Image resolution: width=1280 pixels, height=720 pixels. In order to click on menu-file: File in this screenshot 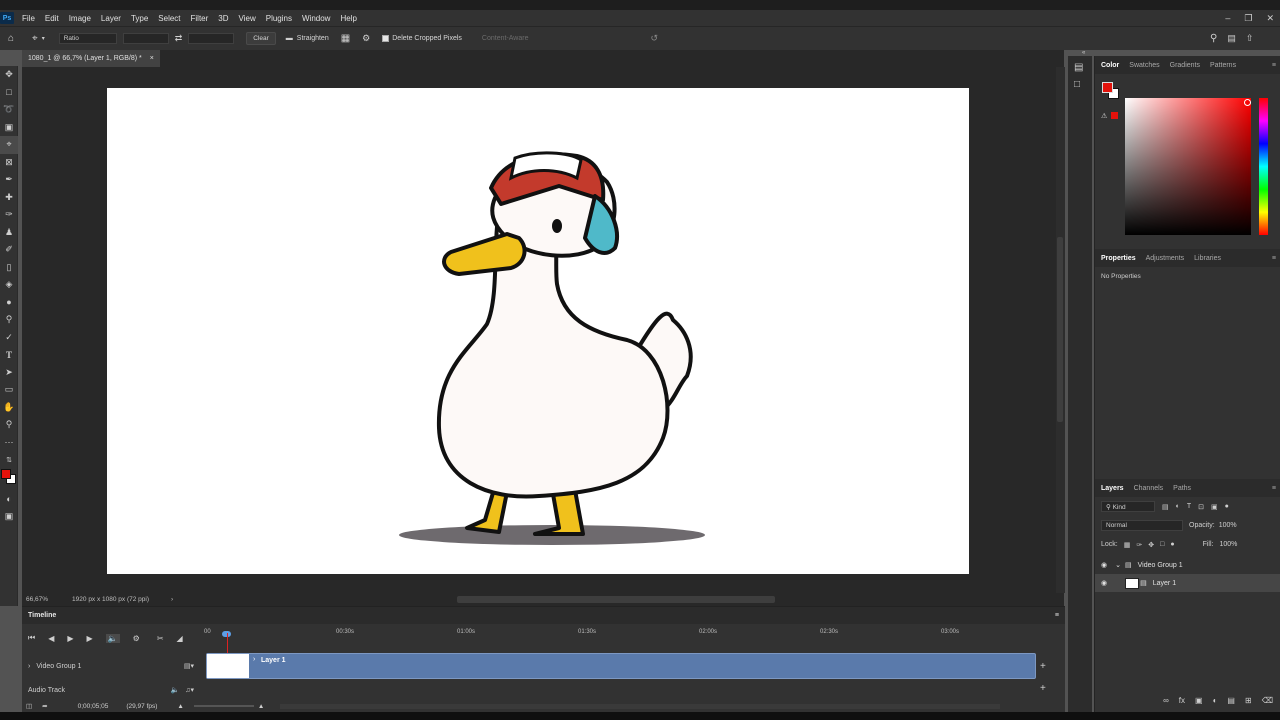, I will do `click(28, 18)`.